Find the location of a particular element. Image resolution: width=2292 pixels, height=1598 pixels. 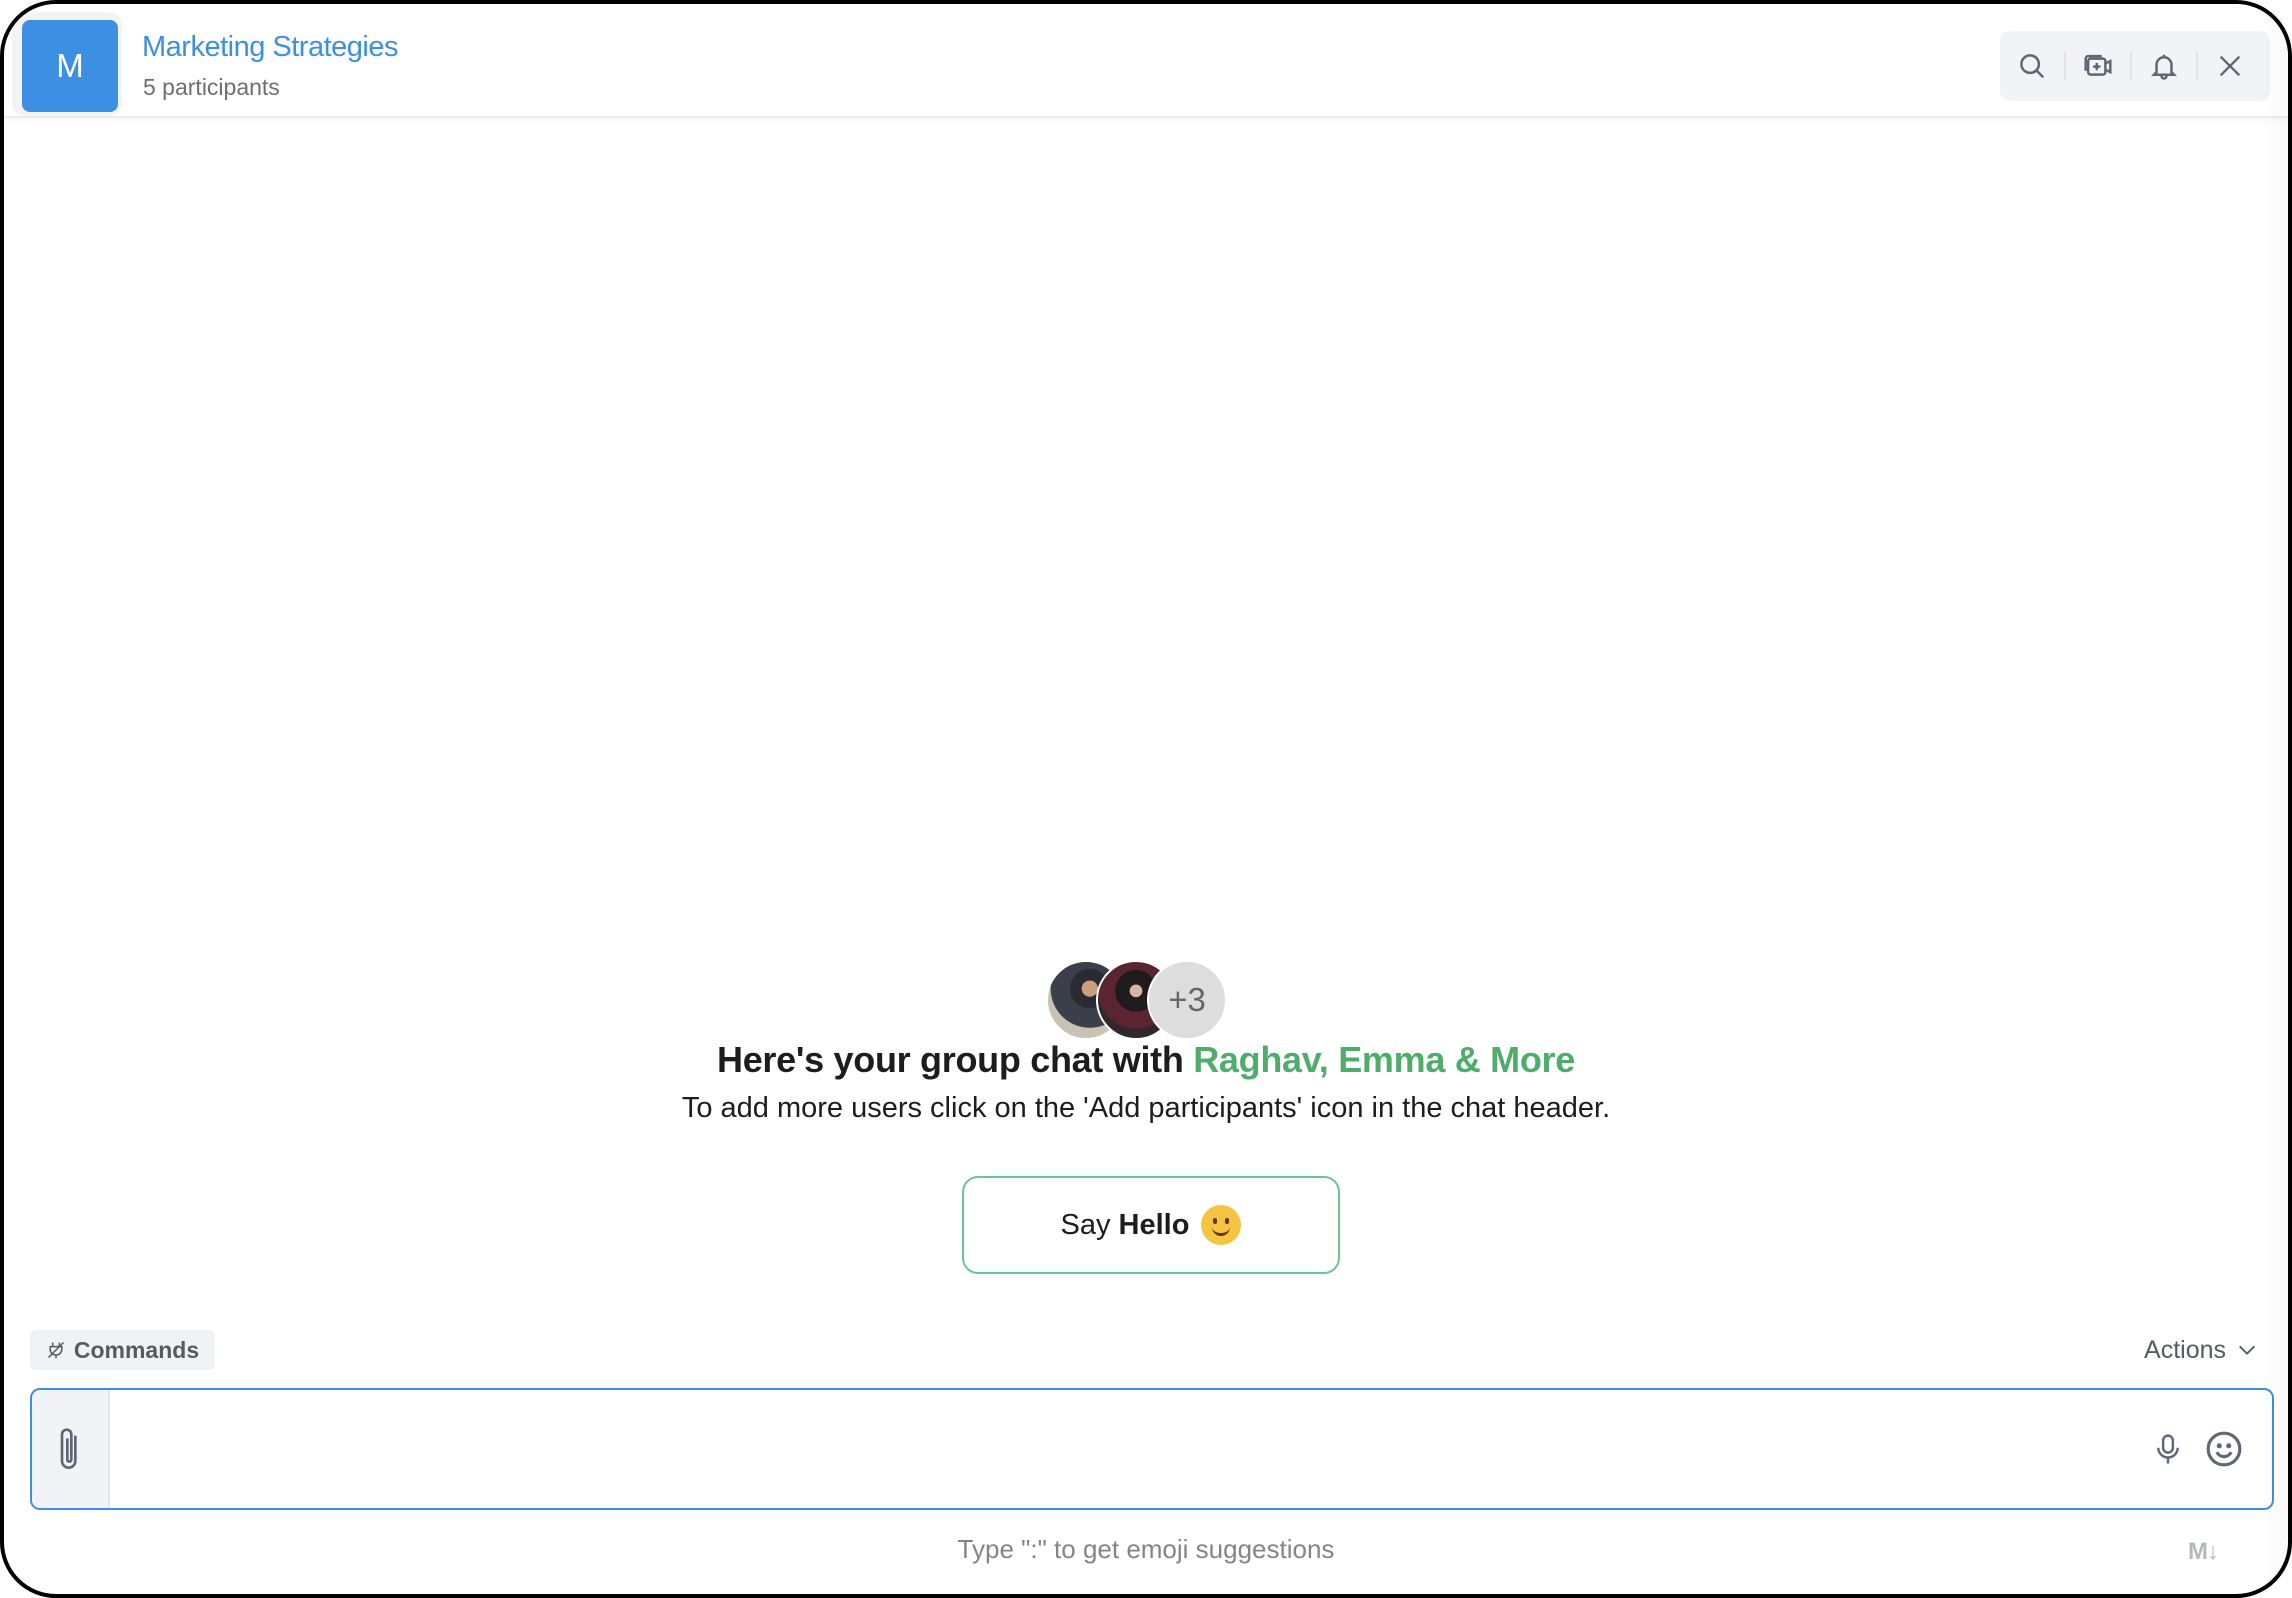

commands-label: Commands is located at coordinates (136, 1349).